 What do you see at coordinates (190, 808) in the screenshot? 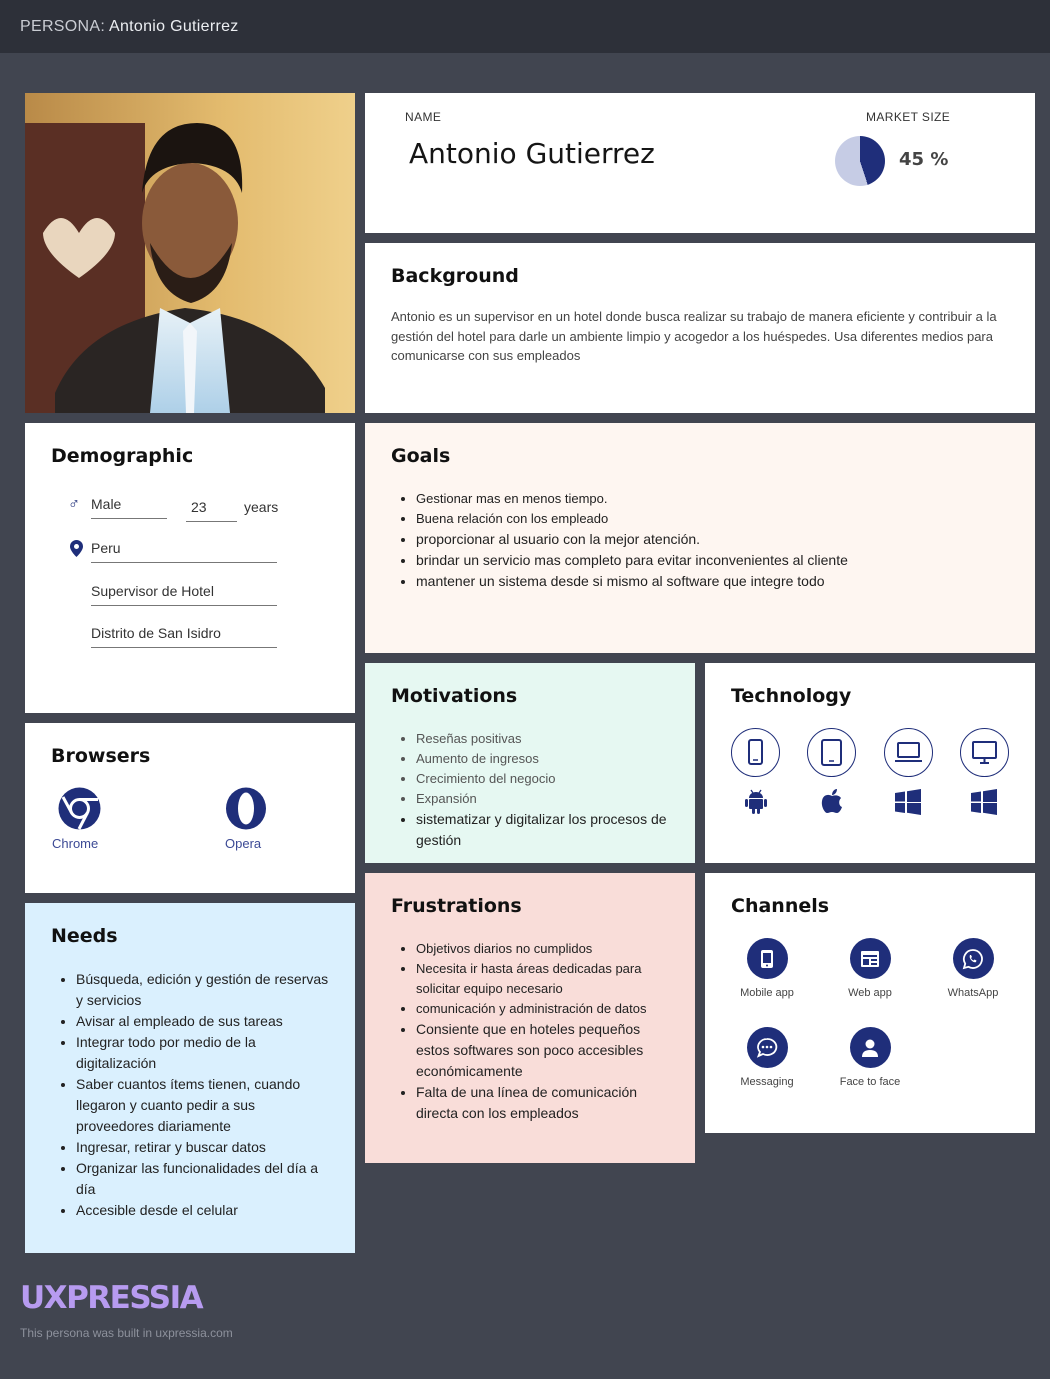
I see `browsers-card: Browsers Chrome Opera` at bounding box center [190, 808].